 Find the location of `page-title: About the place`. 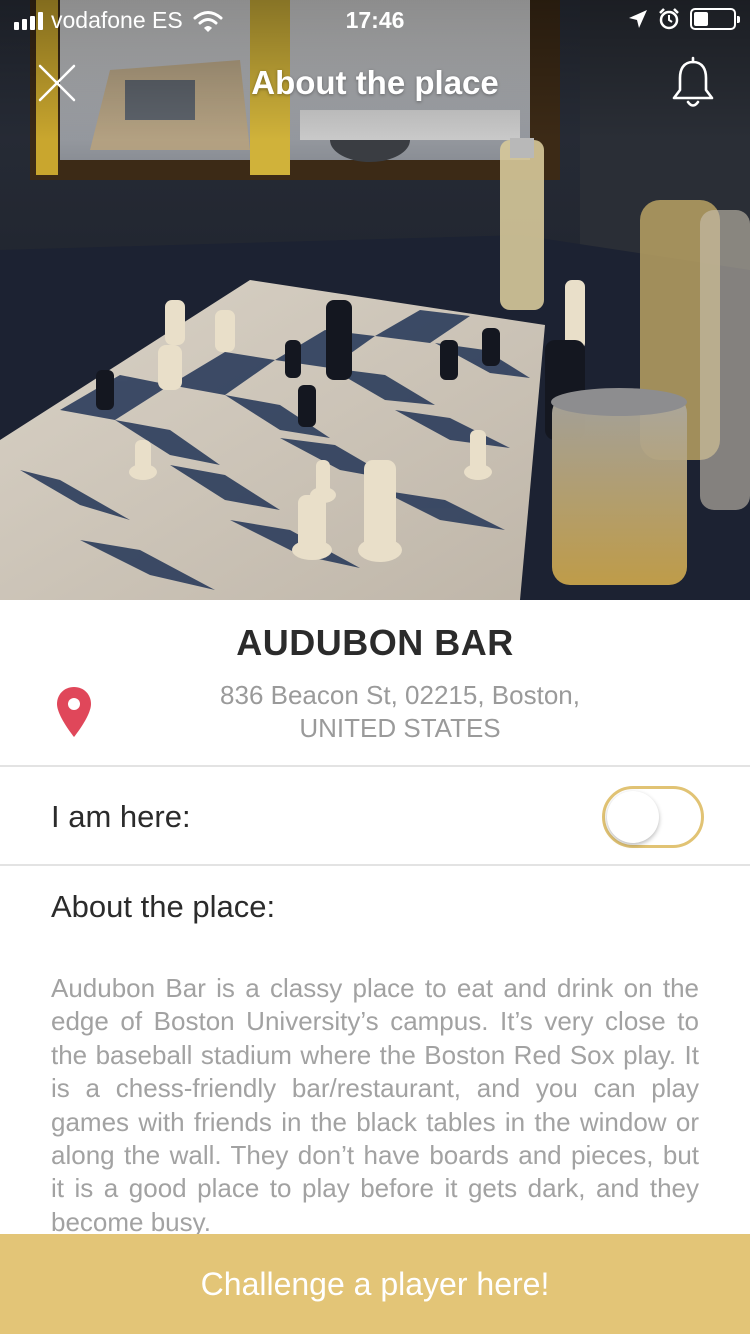

page-title: About the place is located at coordinates (375, 82).